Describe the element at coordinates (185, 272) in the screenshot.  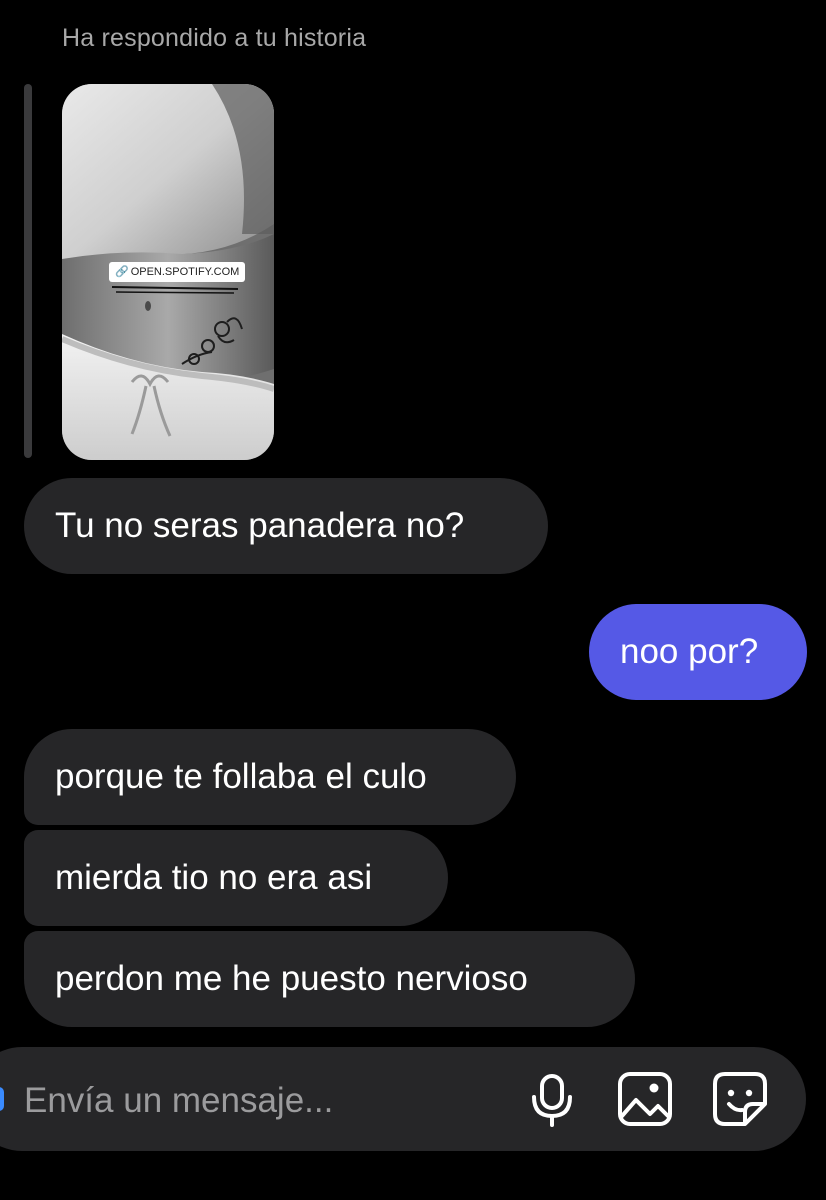
I see `link-sticker-label: OPEN.SPOTIFY.COM` at that location.